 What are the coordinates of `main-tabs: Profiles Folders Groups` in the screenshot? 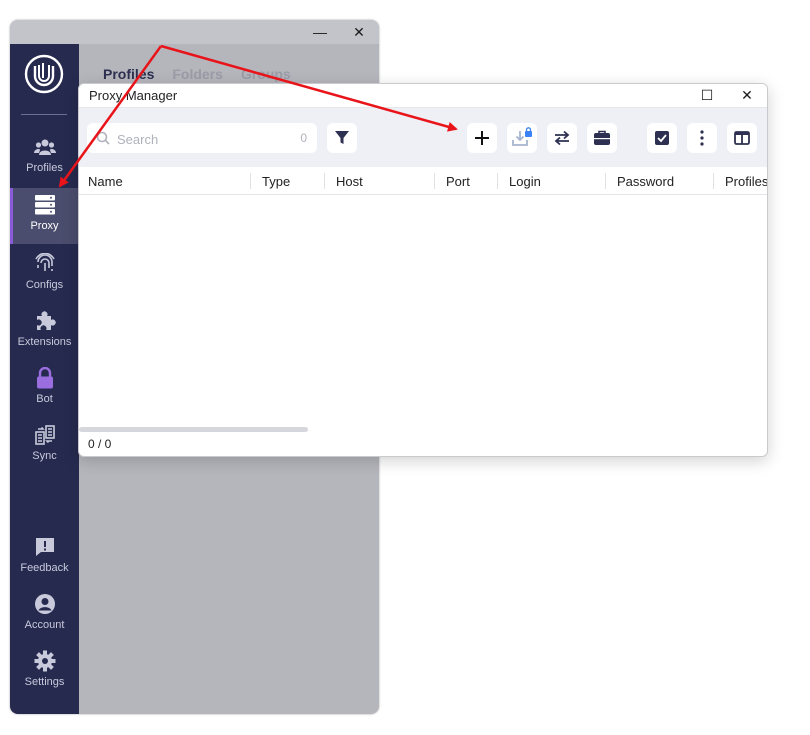 It's located at (197, 74).